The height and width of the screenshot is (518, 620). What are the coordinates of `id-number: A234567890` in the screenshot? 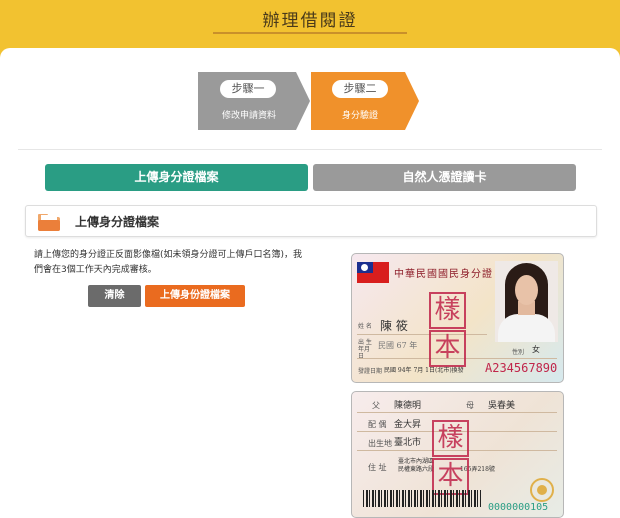 It's located at (521, 368).